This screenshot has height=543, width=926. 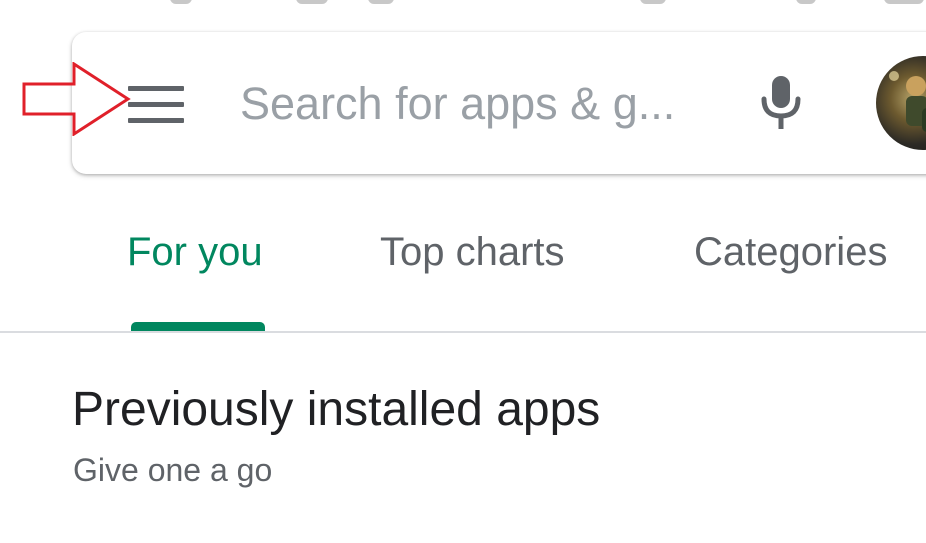 I want to click on microphone-icon, so click(x=781, y=102).